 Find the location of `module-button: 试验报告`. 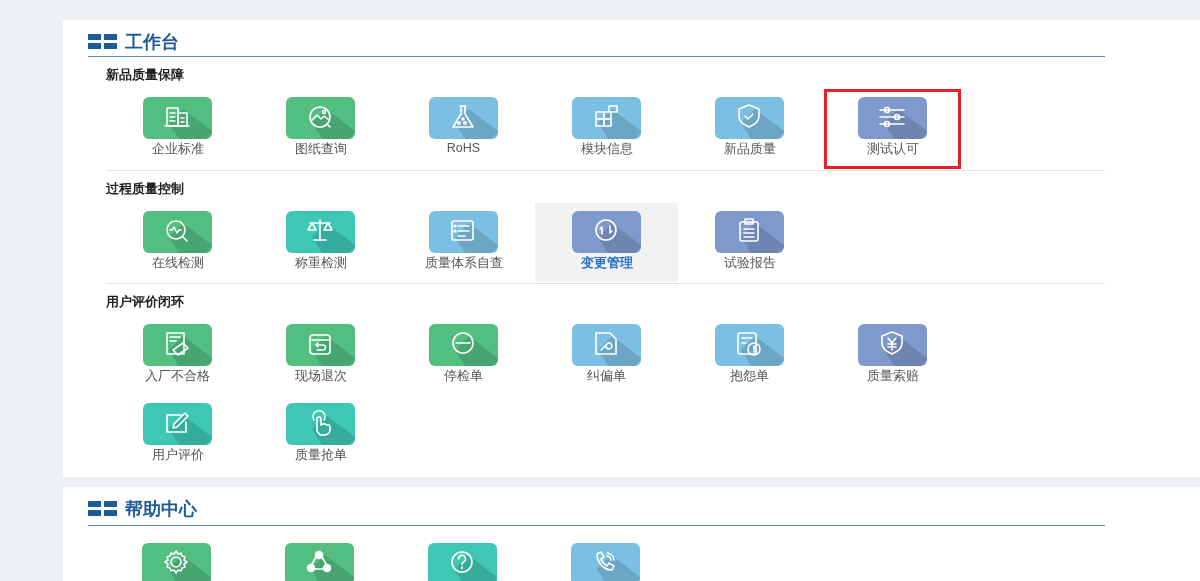

module-button: 试验报告 is located at coordinates (749, 242).